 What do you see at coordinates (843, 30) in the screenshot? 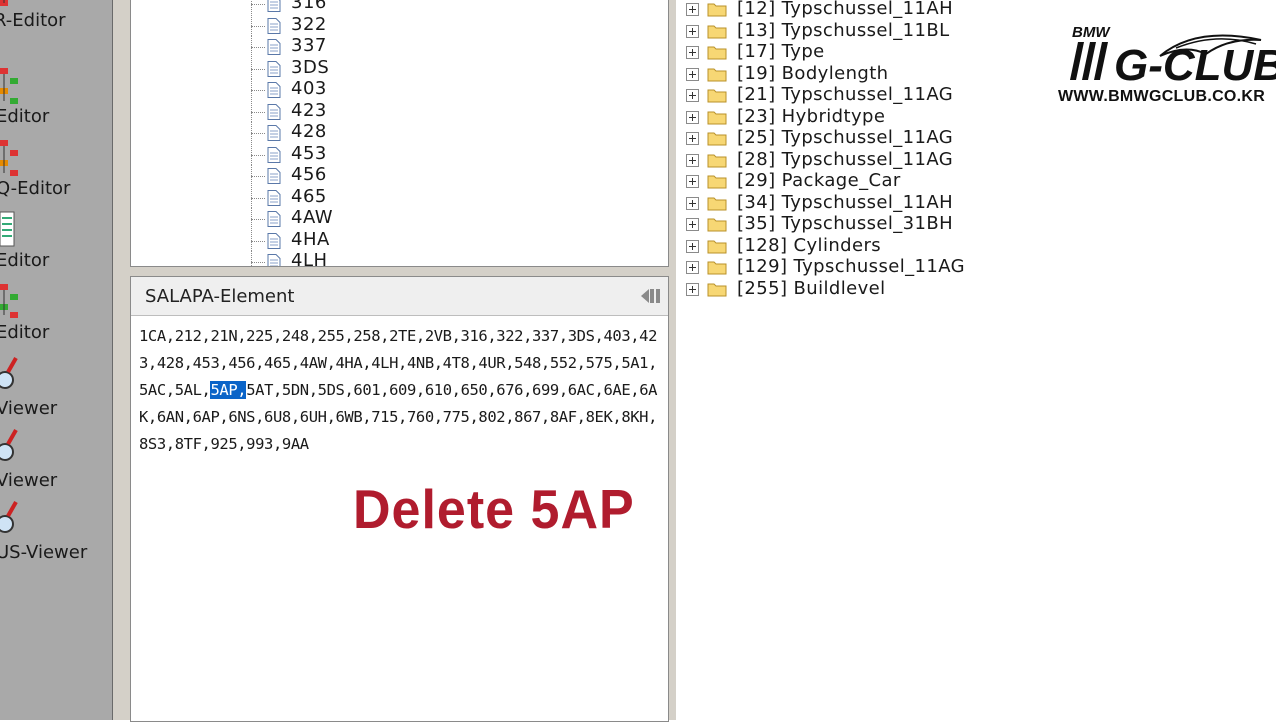
I see `fa-tree-item-label: [13] Typschussel_11BL` at bounding box center [843, 30].